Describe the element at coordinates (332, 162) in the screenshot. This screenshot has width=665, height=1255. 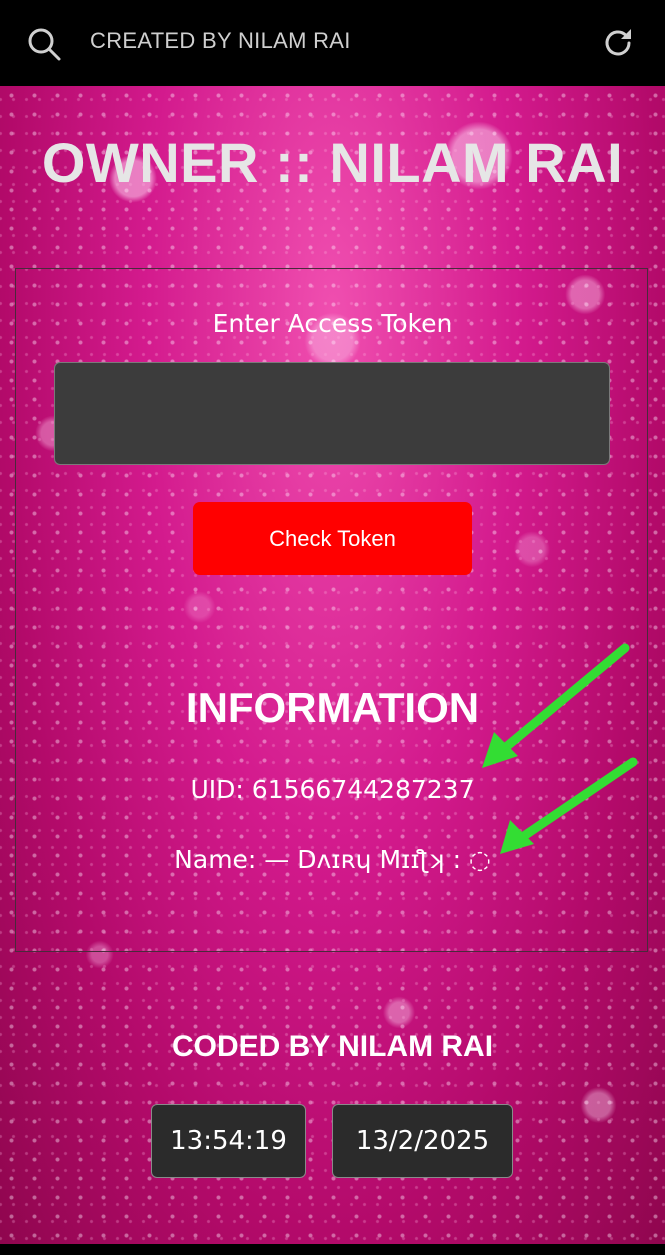
I see `owner-heading: OWNER :: NILAM RAI` at that location.